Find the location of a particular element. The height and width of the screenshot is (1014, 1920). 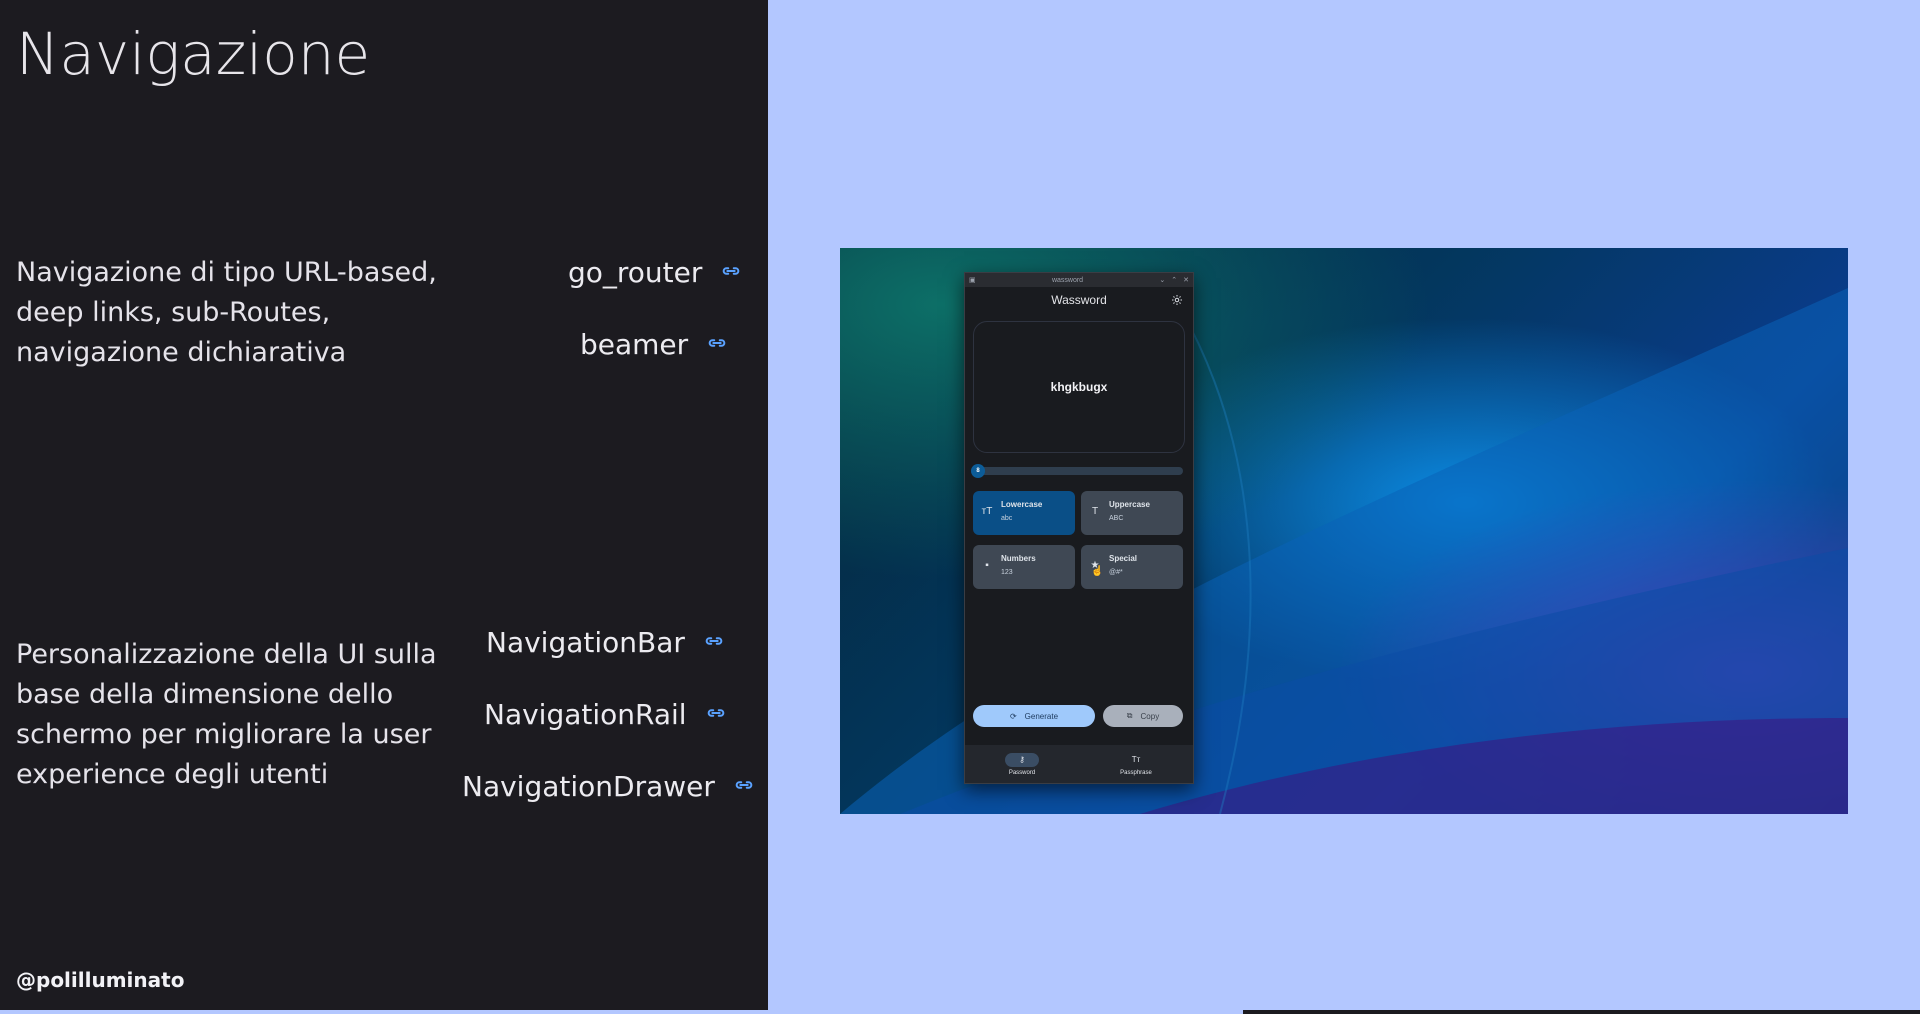

link-navigation-drawer: NavigationDrawer is located at coordinates (608, 786).